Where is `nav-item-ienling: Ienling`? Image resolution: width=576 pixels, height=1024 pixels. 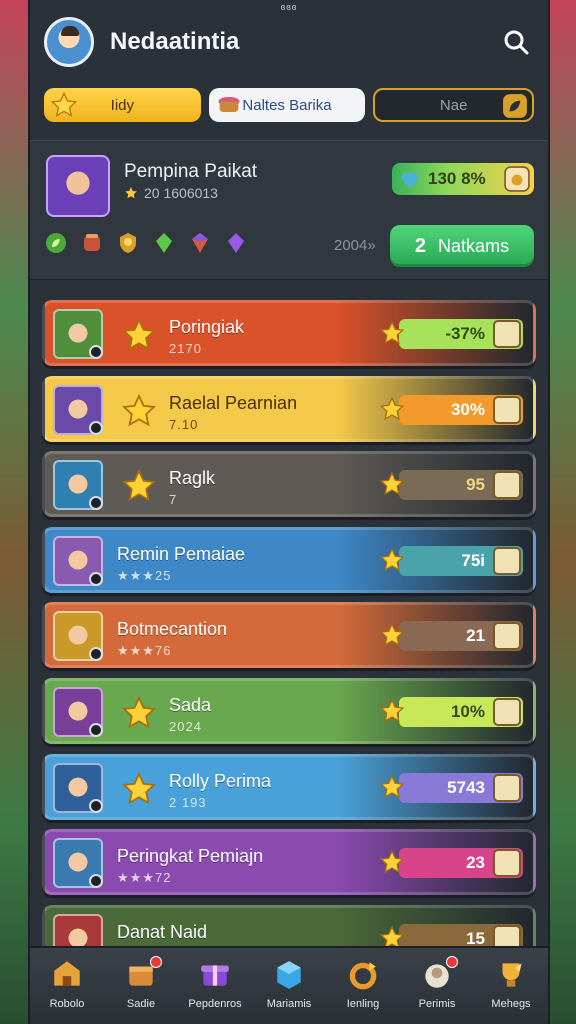
nav-item-ienling: Ienling is located at coordinates (363, 986).